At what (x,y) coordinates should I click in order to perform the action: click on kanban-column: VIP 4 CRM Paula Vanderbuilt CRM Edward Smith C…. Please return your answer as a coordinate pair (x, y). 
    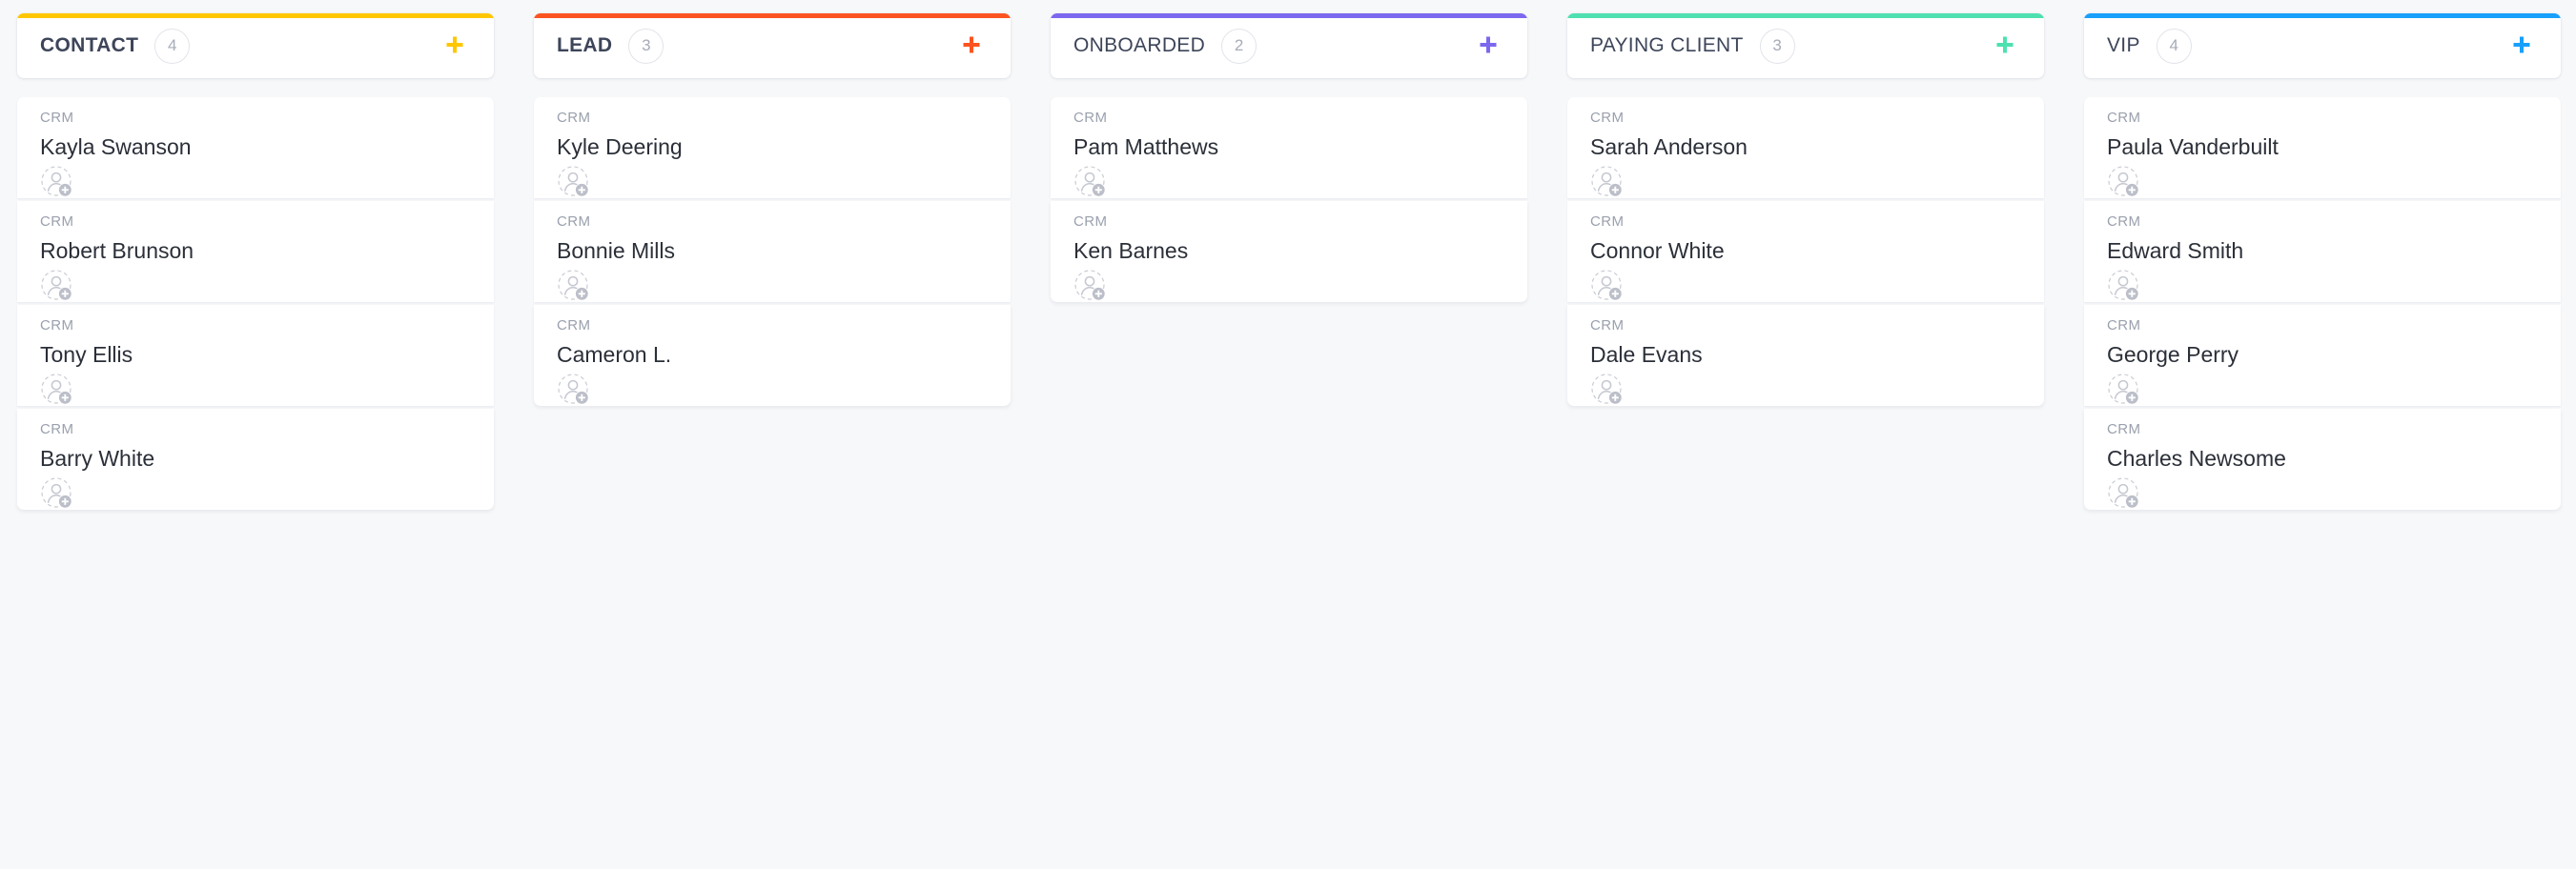
    Looking at the image, I should click on (2322, 262).